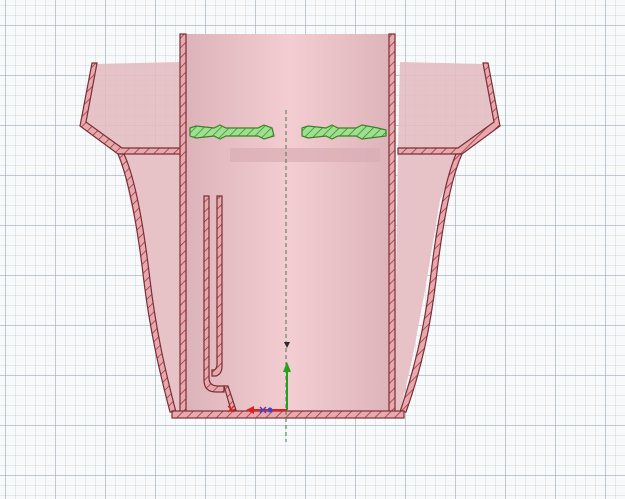 The width and height of the screenshot is (625, 499). Describe the element at coordinates (270, 410) in the screenshot. I see `origin-point-icon` at that location.